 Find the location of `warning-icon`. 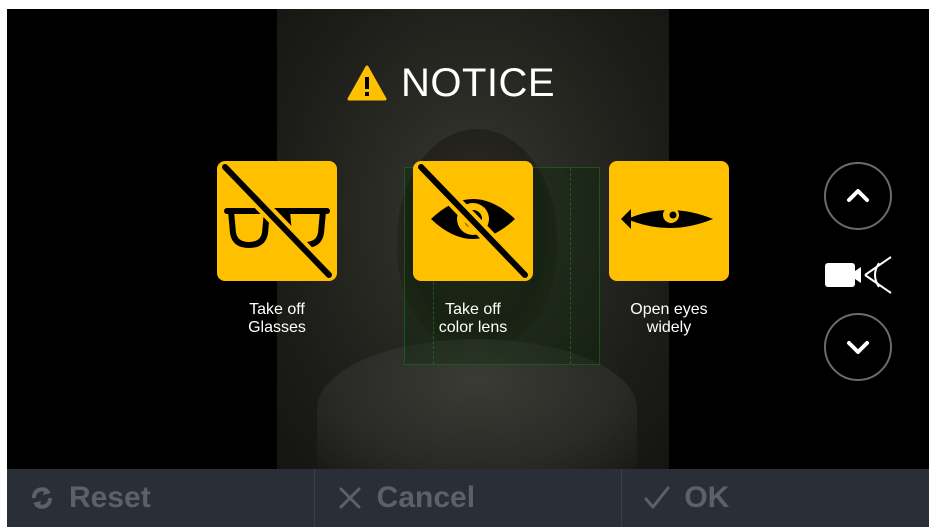

warning-icon is located at coordinates (367, 83).